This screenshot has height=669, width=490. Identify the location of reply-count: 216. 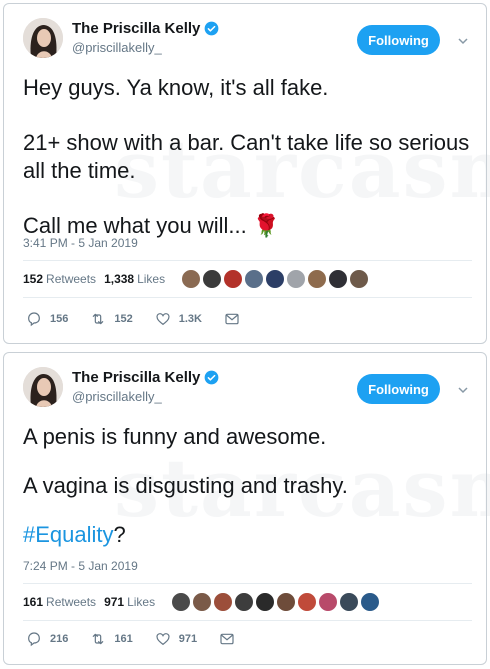
(59, 639).